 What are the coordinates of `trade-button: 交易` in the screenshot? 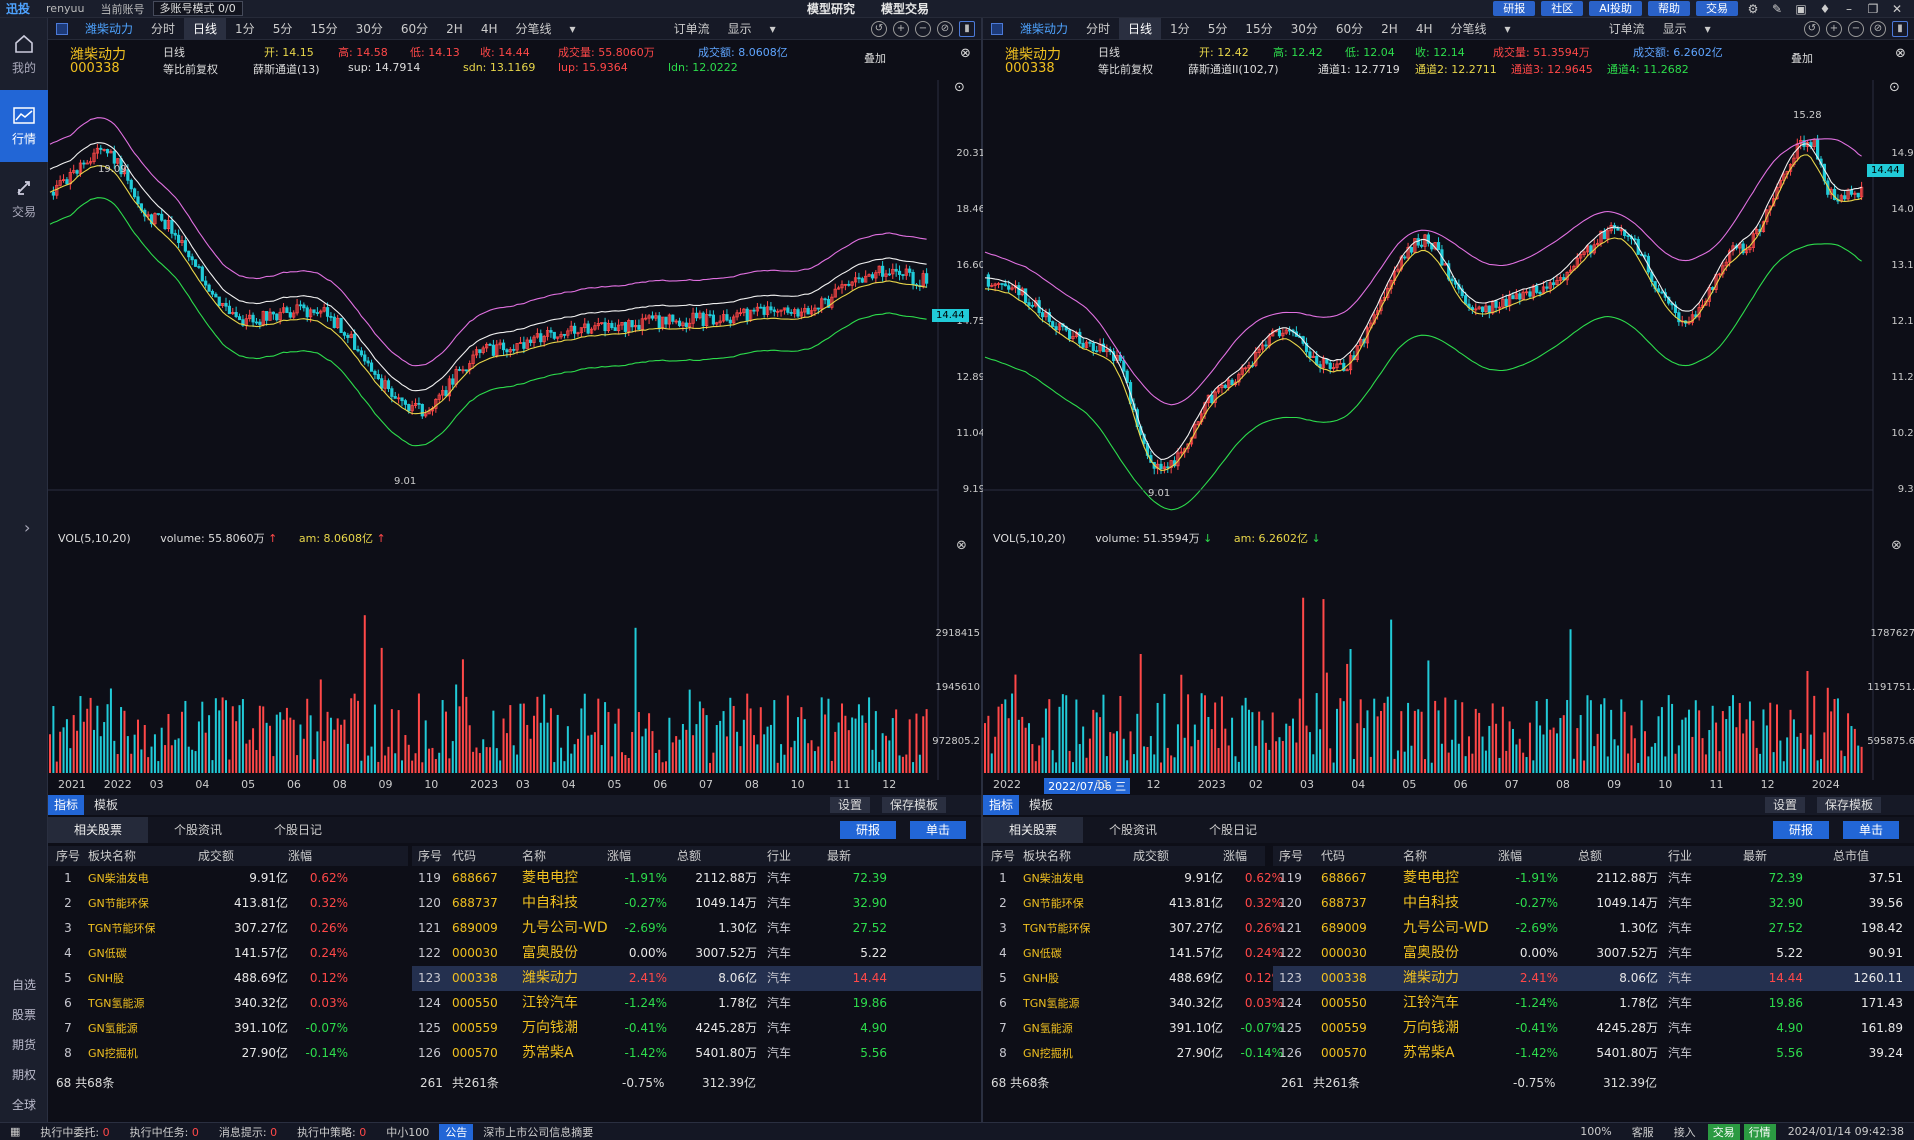 It's located at (1716, 8).